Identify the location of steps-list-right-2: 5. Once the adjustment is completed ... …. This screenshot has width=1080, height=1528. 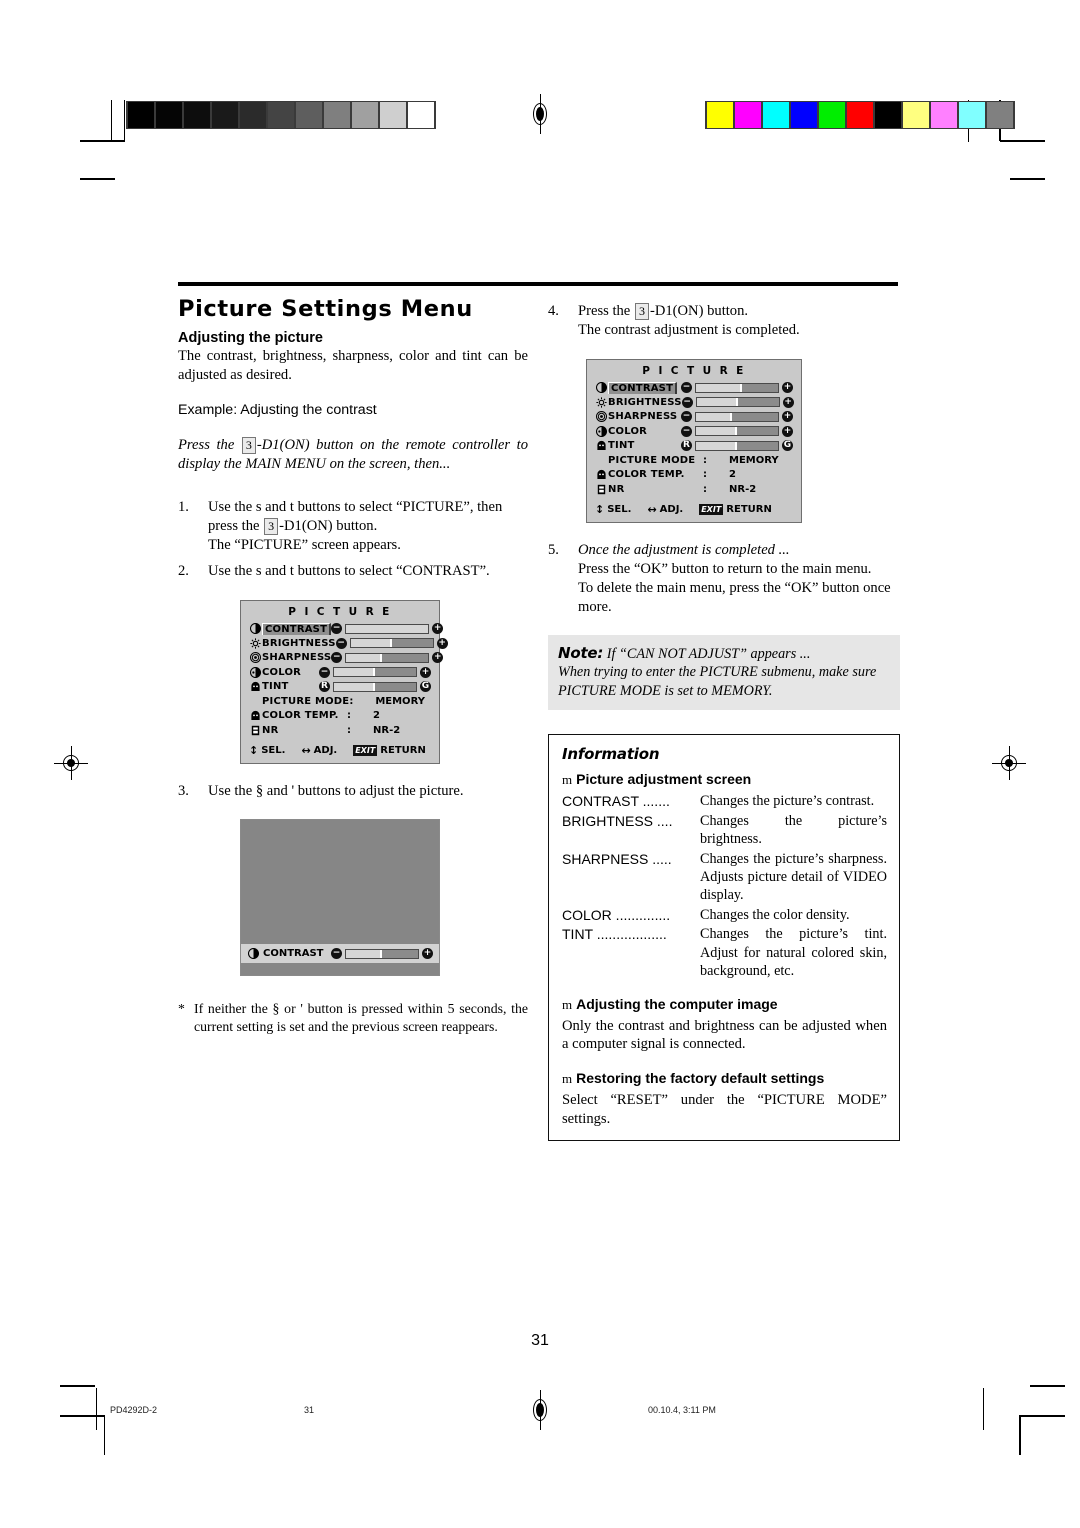
(724, 579).